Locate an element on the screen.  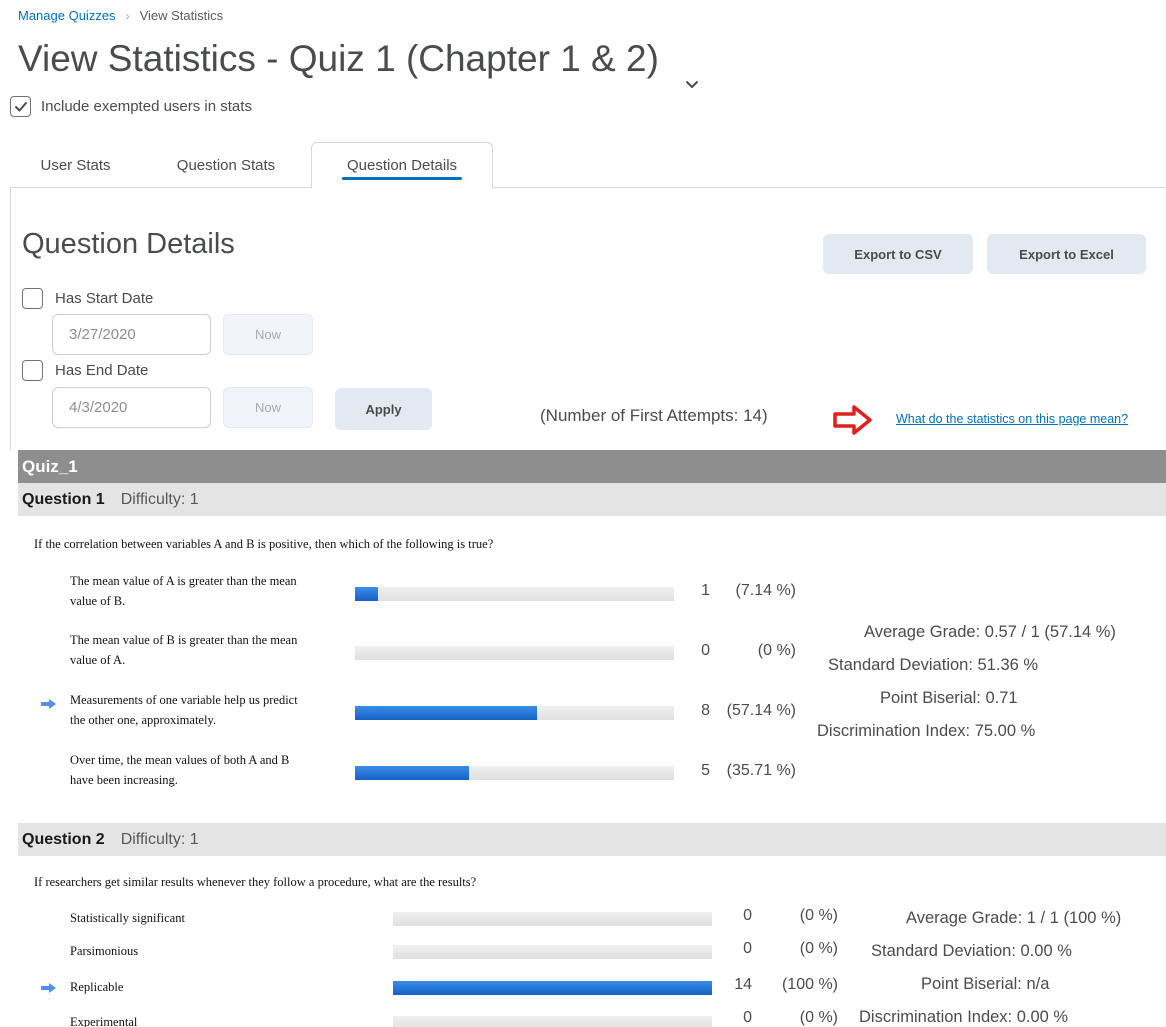
answer-text: Experimental is located at coordinates (104, 1021).